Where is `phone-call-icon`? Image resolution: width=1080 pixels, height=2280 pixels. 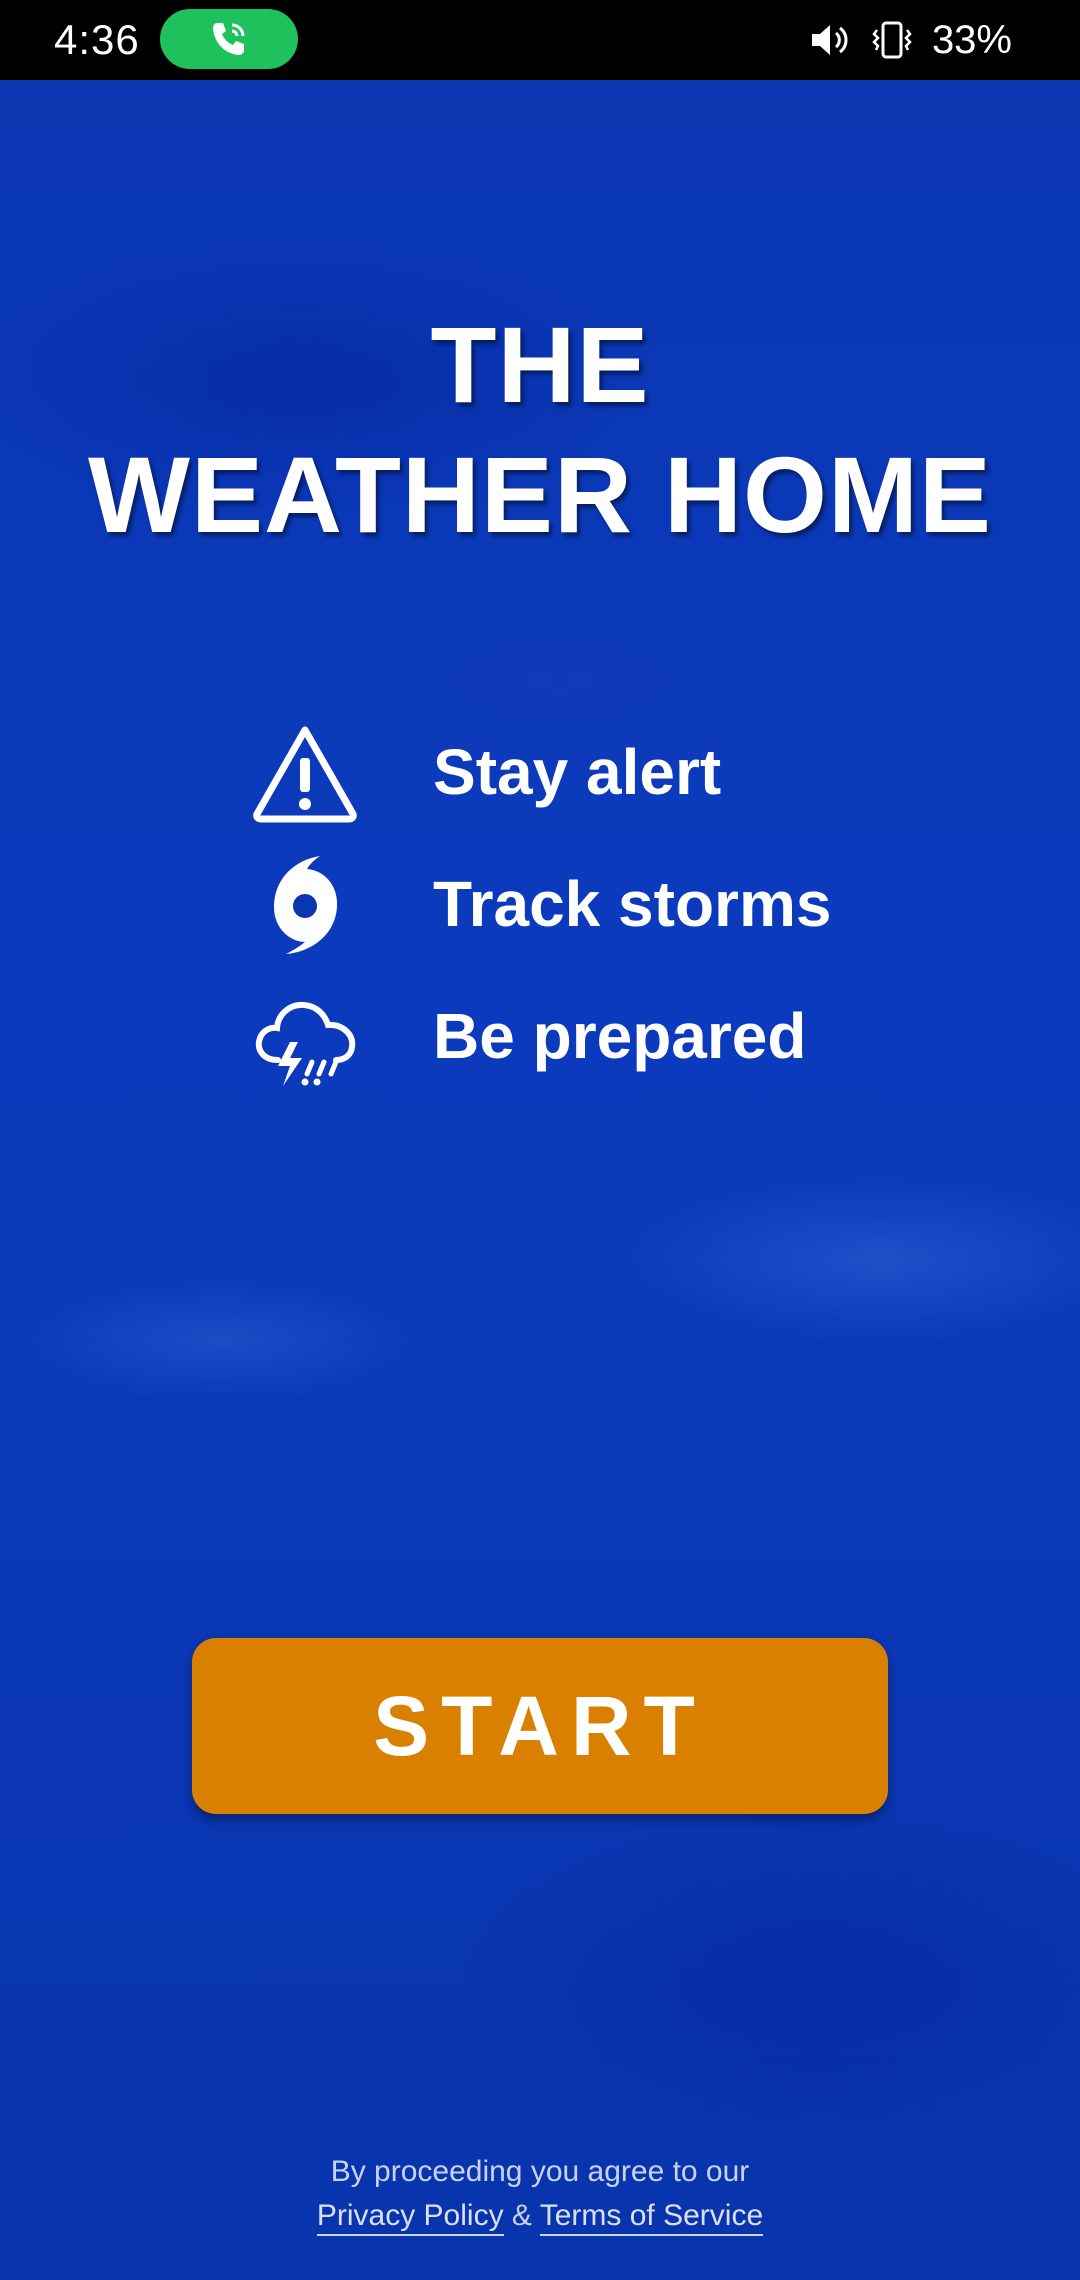 phone-call-icon is located at coordinates (229, 39).